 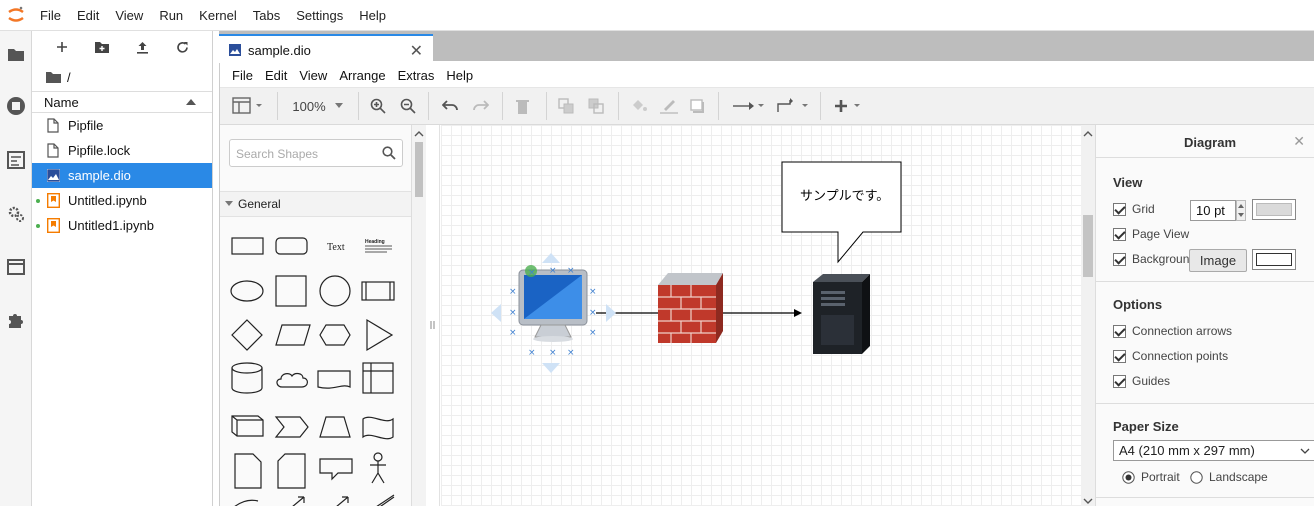 What do you see at coordinates (1213, 210) in the screenshot?
I see `grid-size-input: 10 pt` at bounding box center [1213, 210].